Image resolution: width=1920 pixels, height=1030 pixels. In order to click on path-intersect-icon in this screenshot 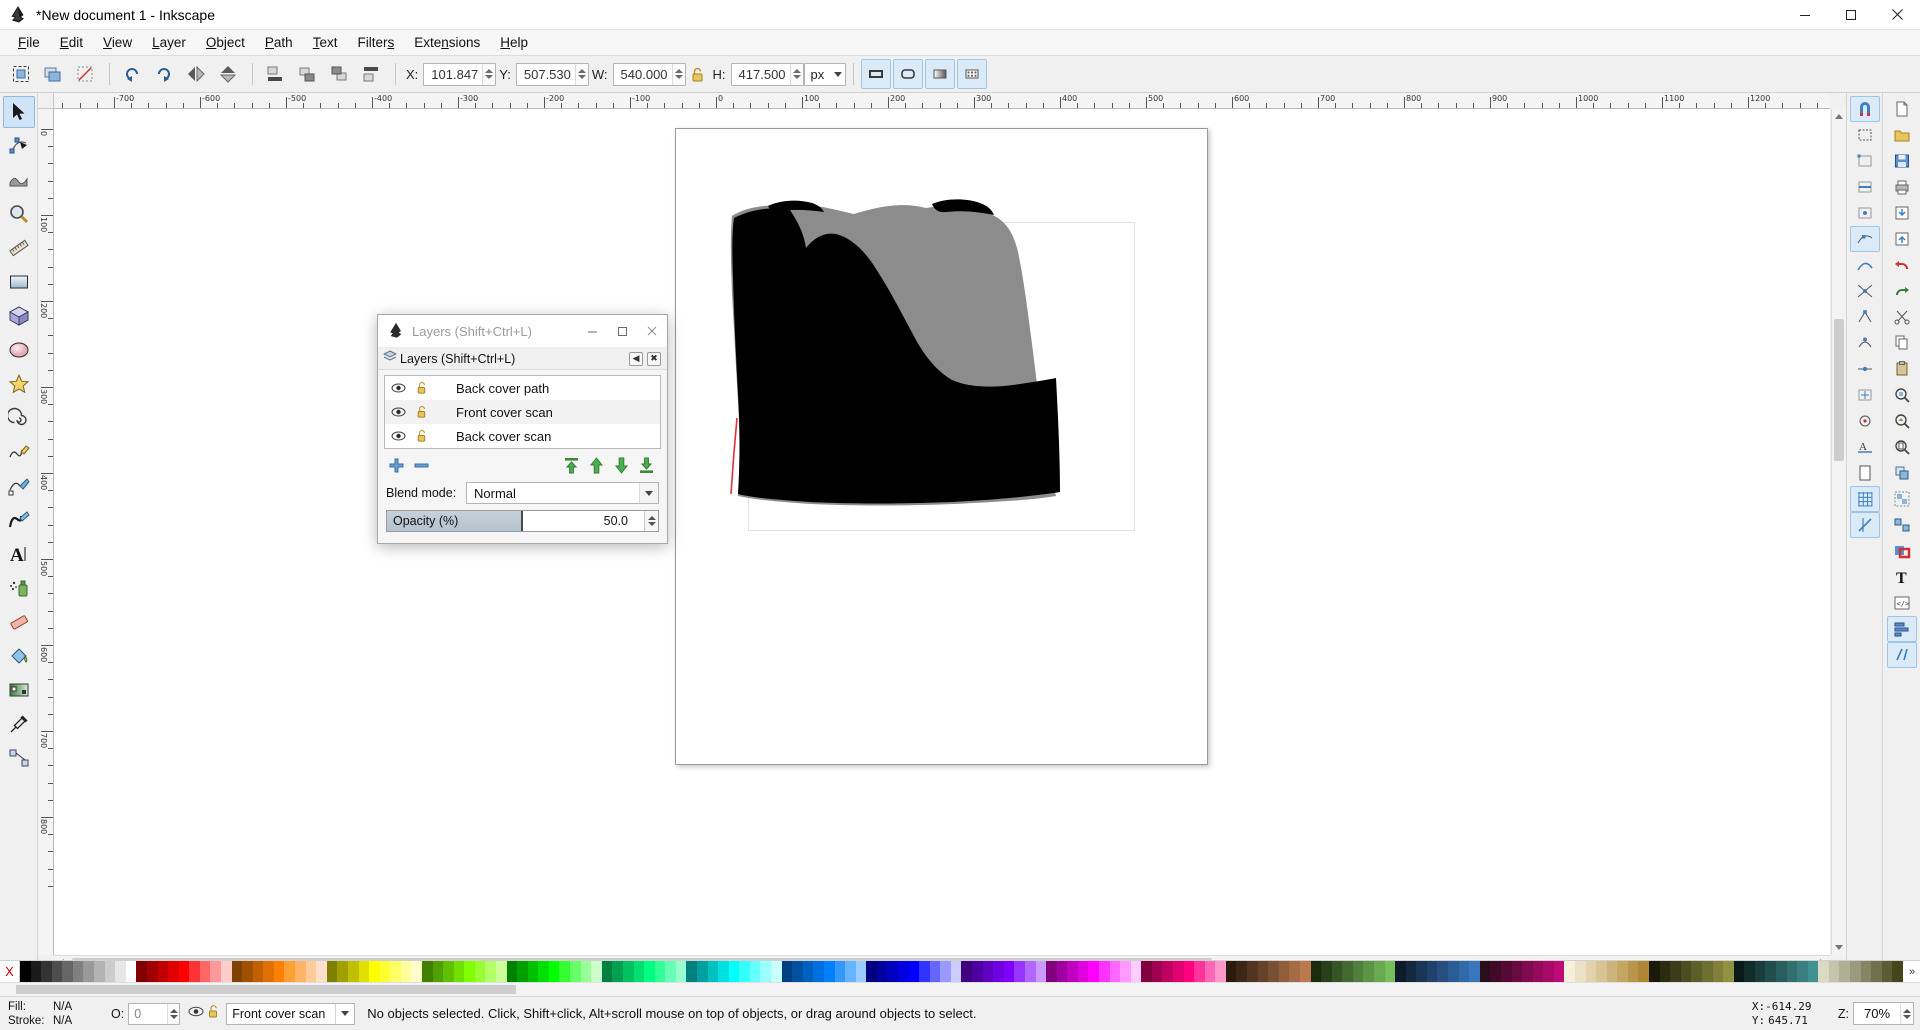, I will do `click(1865, 291)`.